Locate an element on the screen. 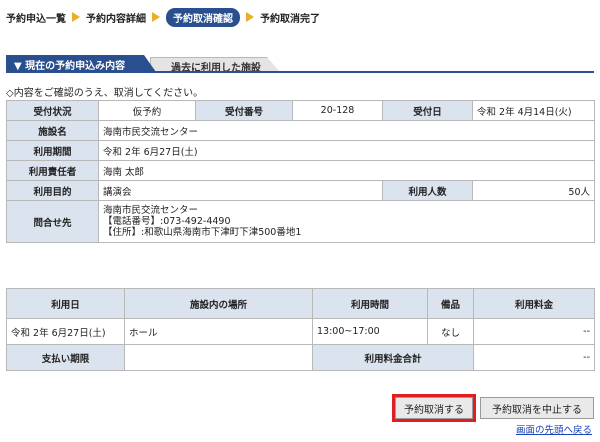 The width and height of the screenshot is (600, 442). contact-phone: 【電話番号】:073-492-4490 is located at coordinates (167, 221).